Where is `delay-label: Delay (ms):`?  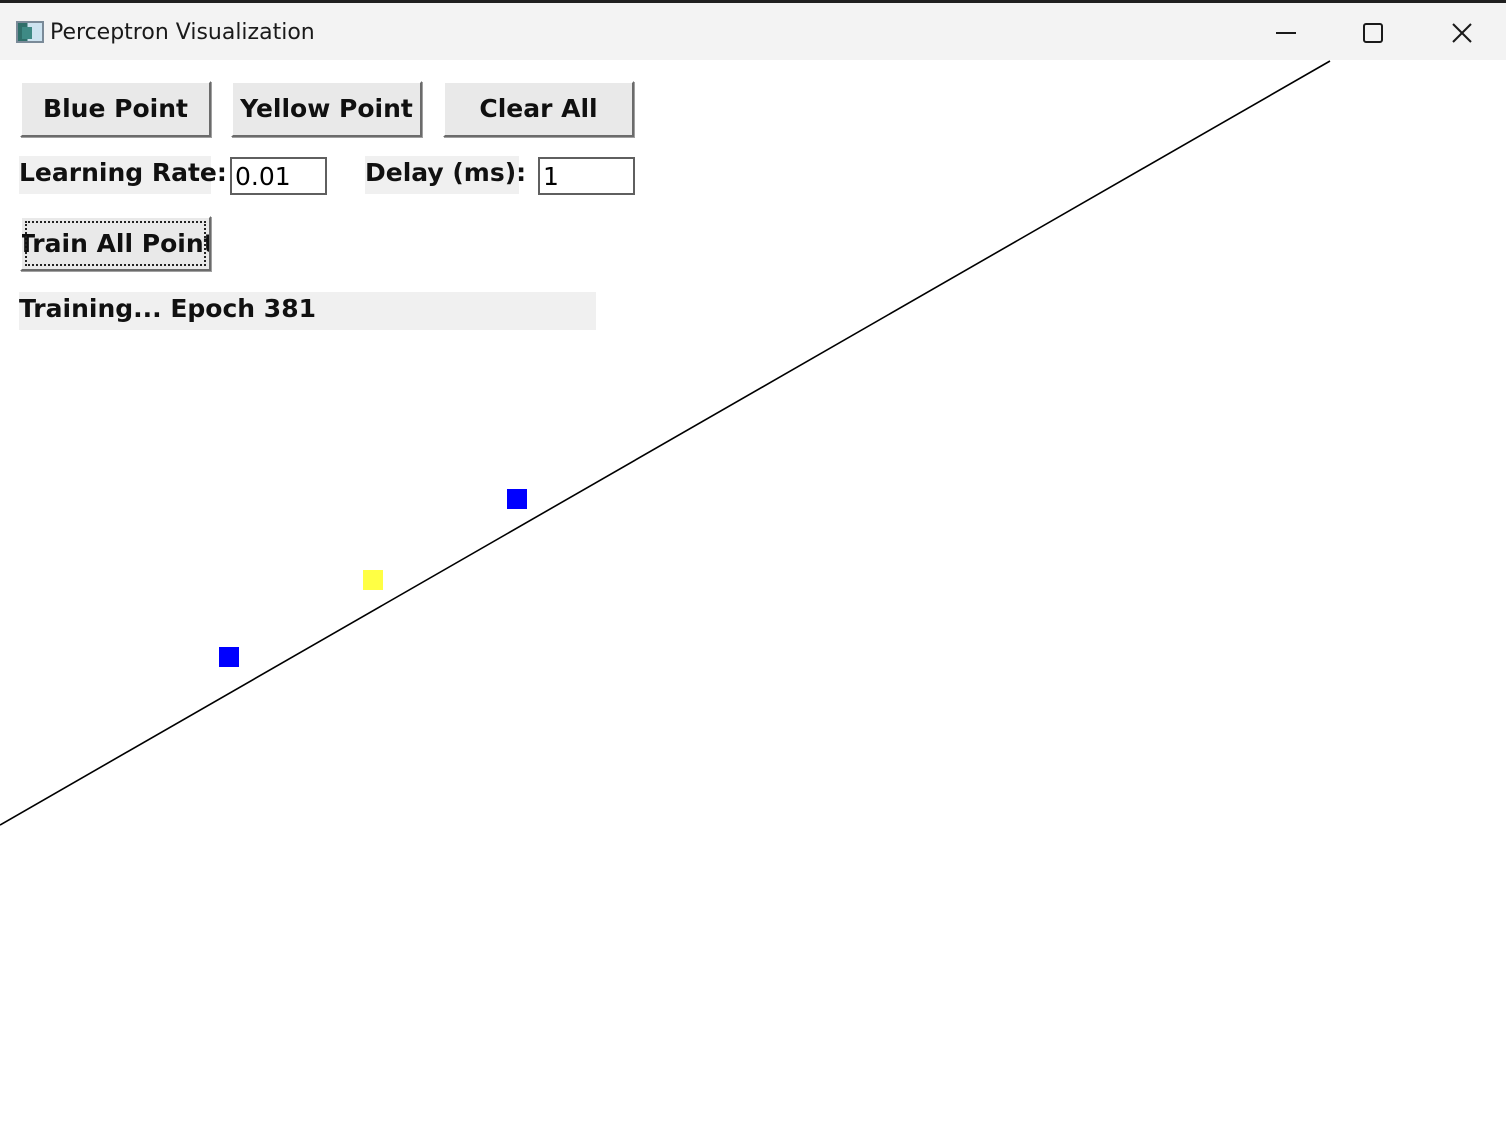
delay-label: Delay (ms): is located at coordinates (445, 175).